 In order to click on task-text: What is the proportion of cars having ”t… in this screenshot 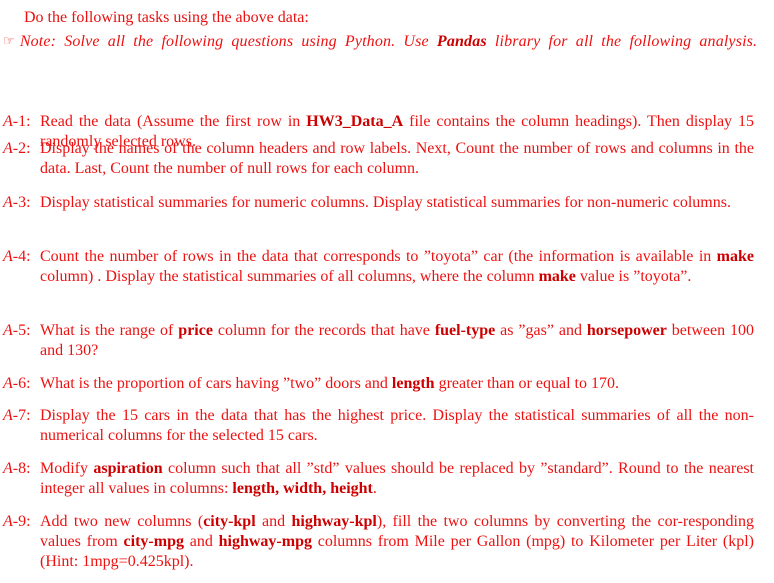, I will do `click(397, 384)`.